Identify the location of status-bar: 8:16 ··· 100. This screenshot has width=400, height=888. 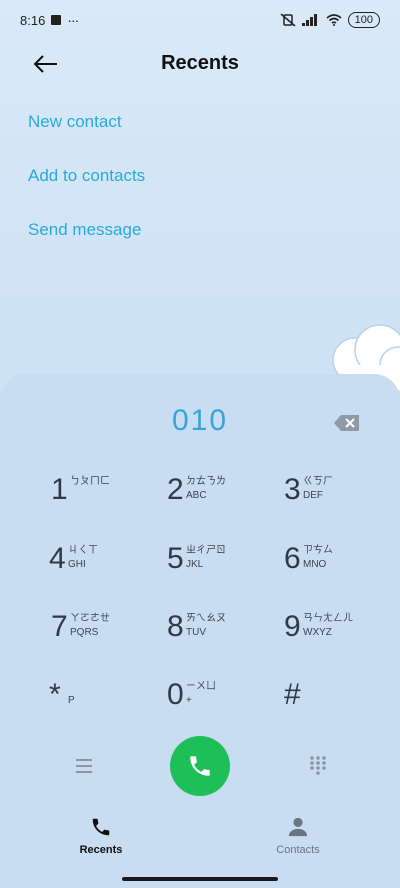
(200, 20).